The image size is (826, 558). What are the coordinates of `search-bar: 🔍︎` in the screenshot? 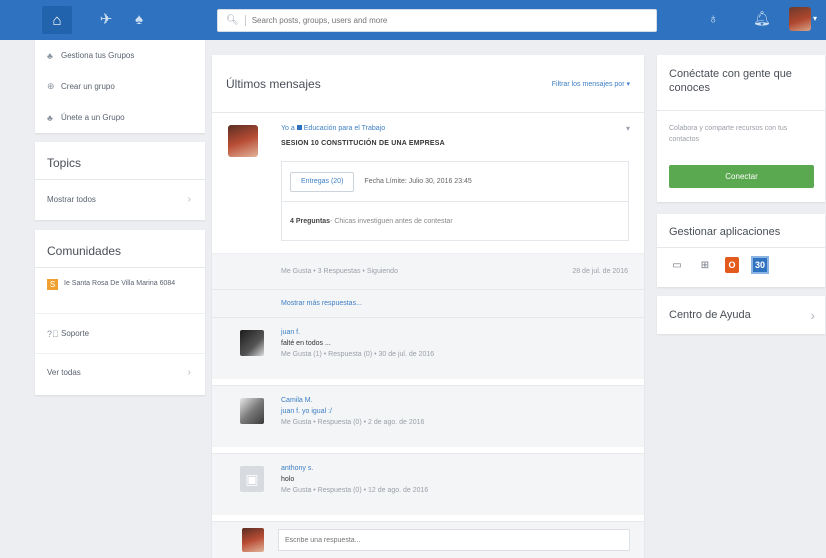 It's located at (437, 20).